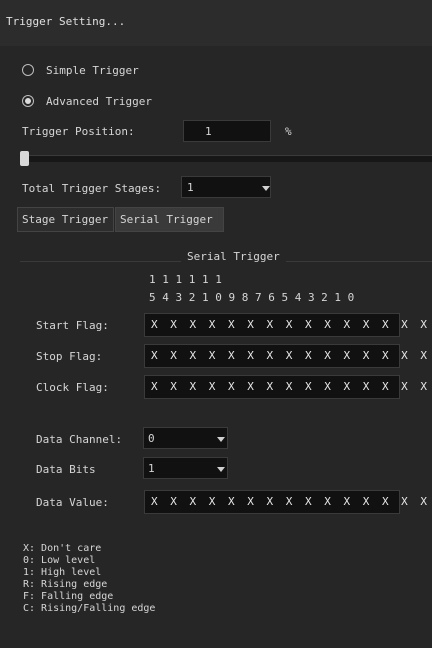 The image size is (432, 648). I want to click on legend-dont-care: X: Don't care, so click(62, 548).